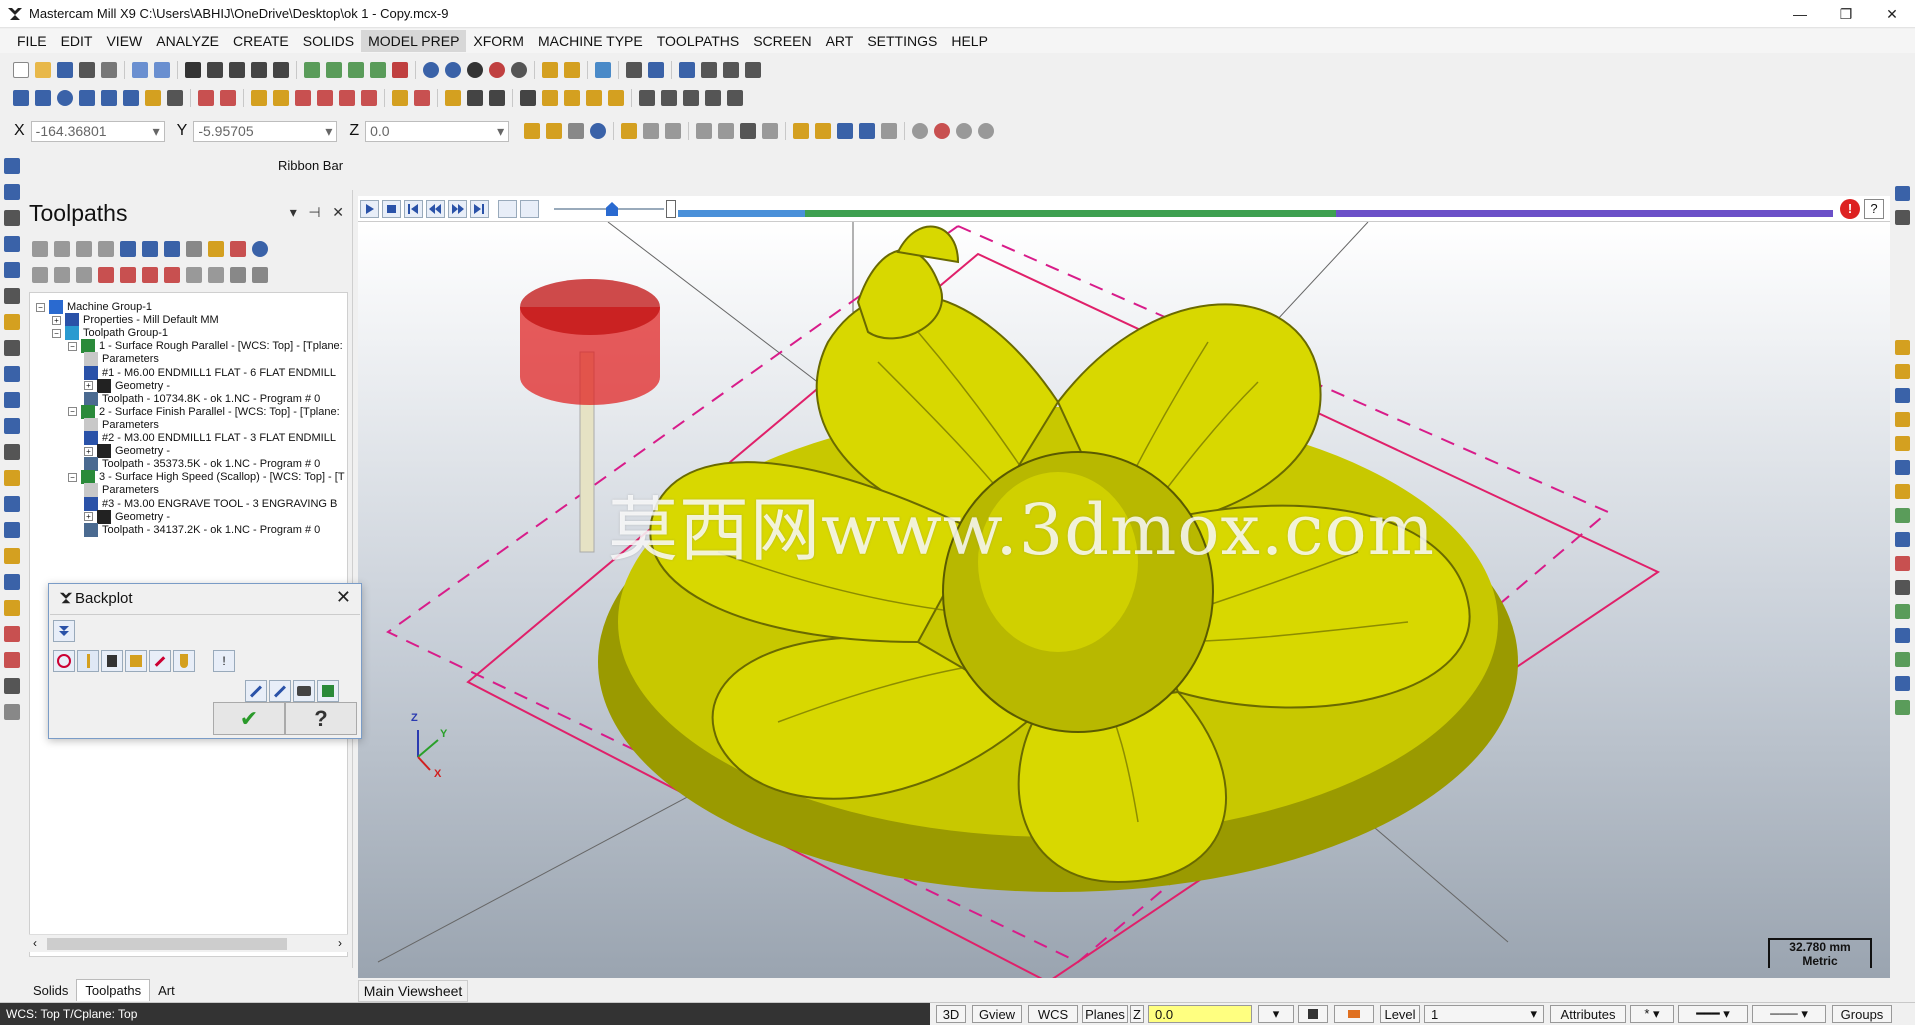  What do you see at coordinates (325, 98) in the screenshot?
I see `scale-icon` at bounding box center [325, 98].